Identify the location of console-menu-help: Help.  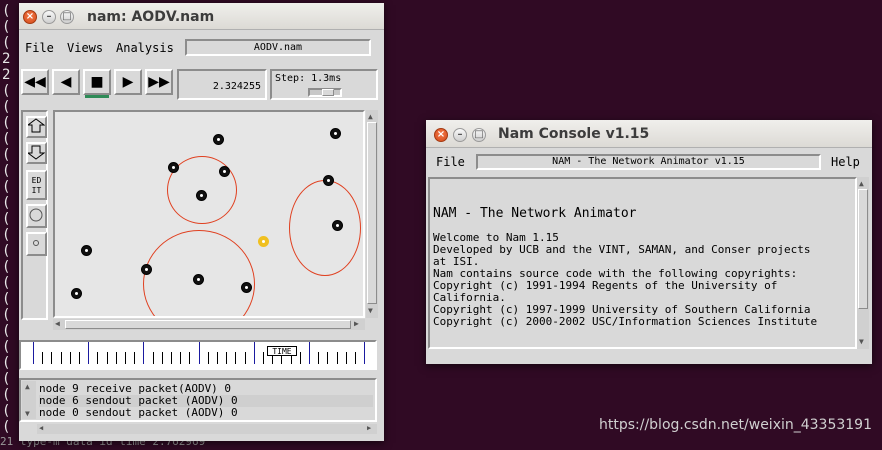
(845, 162).